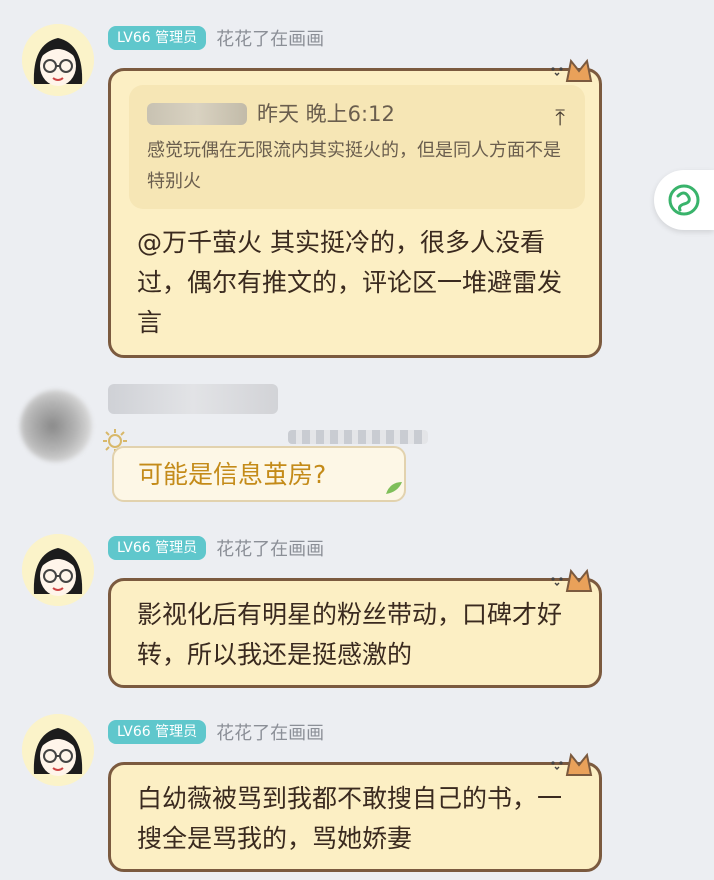 The height and width of the screenshot is (880, 714). What do you see at coordinates (350, 818) in the screenshot?
I see `message-text: 白幼薇被骂到我都不敢搜自己的书，一搜全是骂我的，骂她娇妻` at bounding box center [350, 818].